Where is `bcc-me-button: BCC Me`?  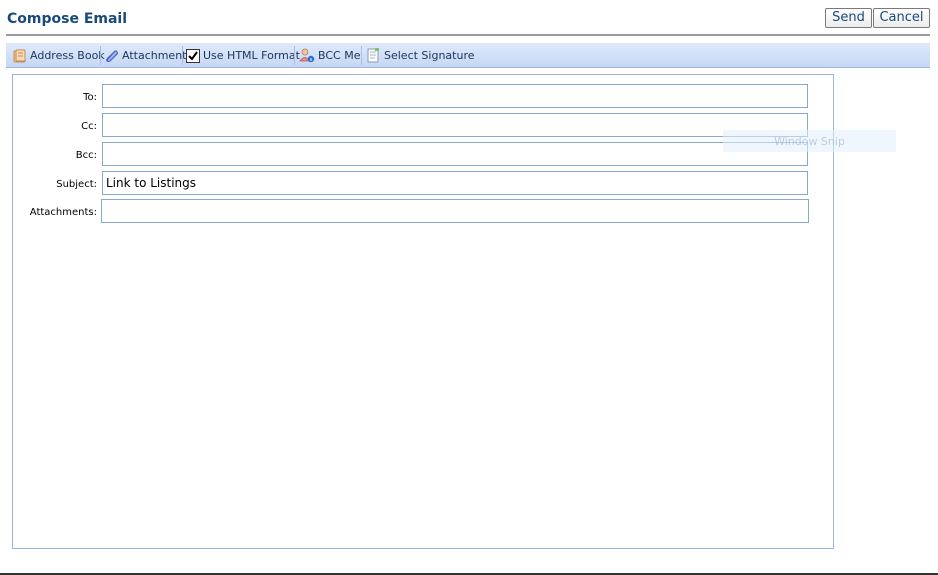
bcc-me-button: BCC Me is located at coordinates (329, 55).